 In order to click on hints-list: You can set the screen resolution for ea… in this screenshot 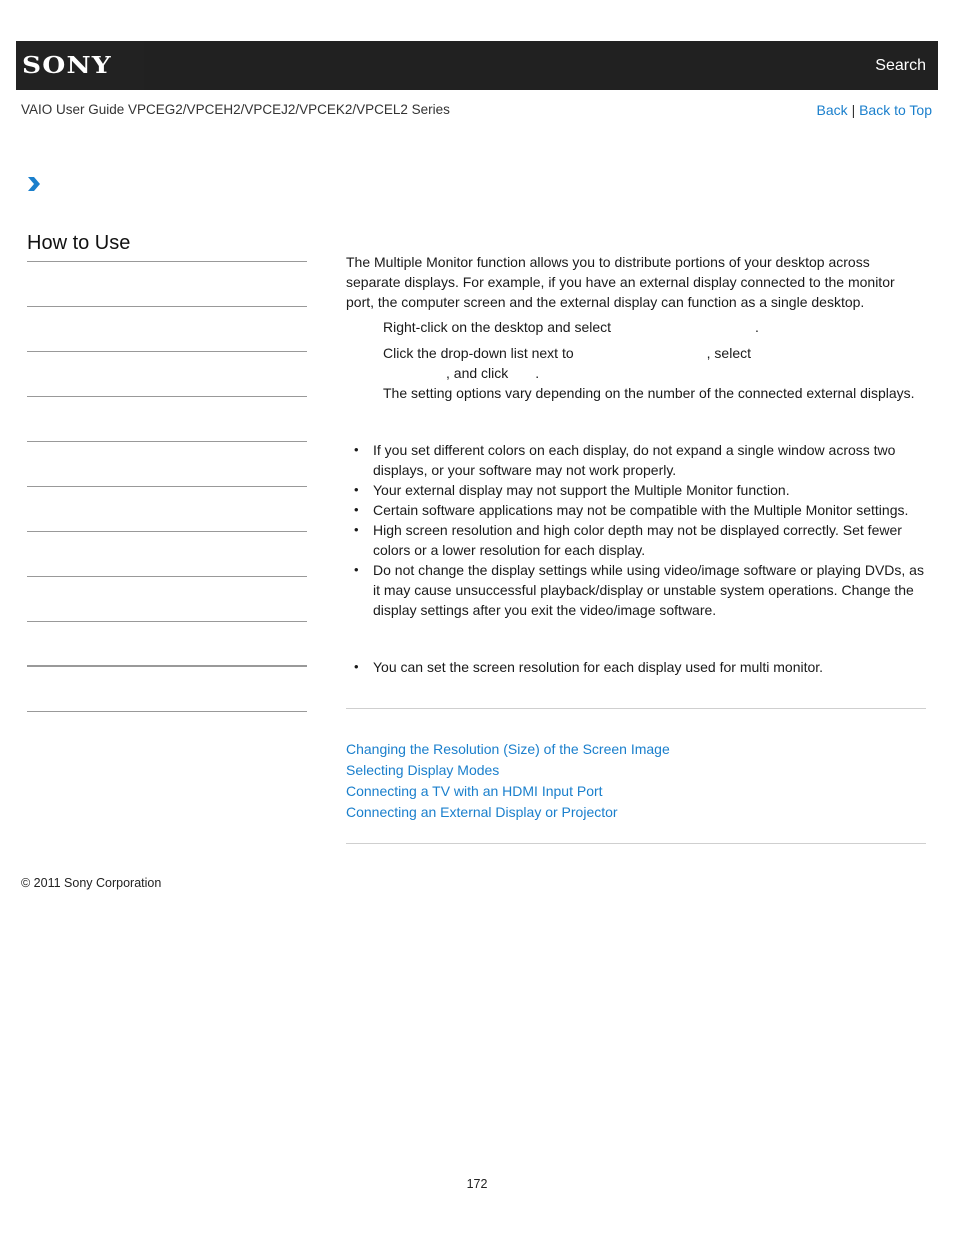, I will do `click(636, 667)`.